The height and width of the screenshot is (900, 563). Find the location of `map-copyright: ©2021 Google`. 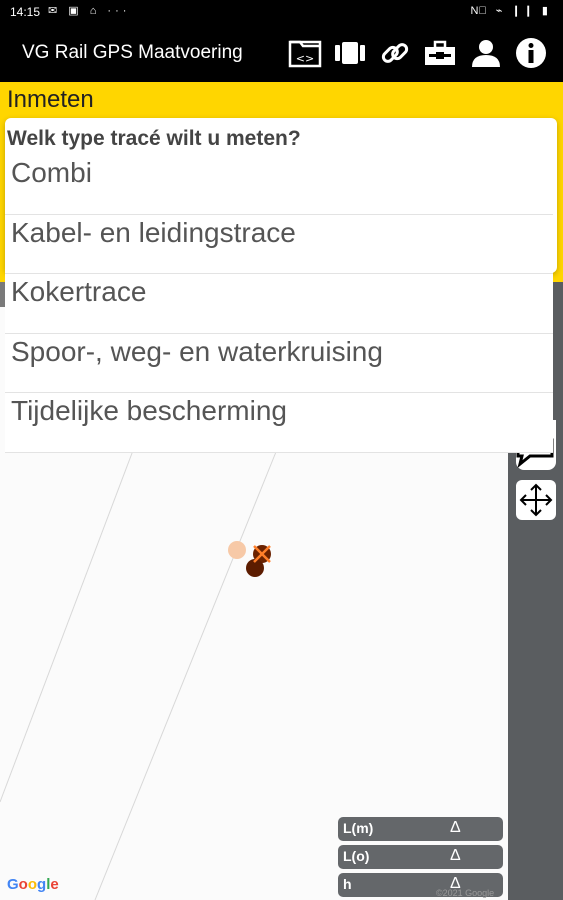

map-copyright: ©2021 Google is located at coordinates (465, 893).